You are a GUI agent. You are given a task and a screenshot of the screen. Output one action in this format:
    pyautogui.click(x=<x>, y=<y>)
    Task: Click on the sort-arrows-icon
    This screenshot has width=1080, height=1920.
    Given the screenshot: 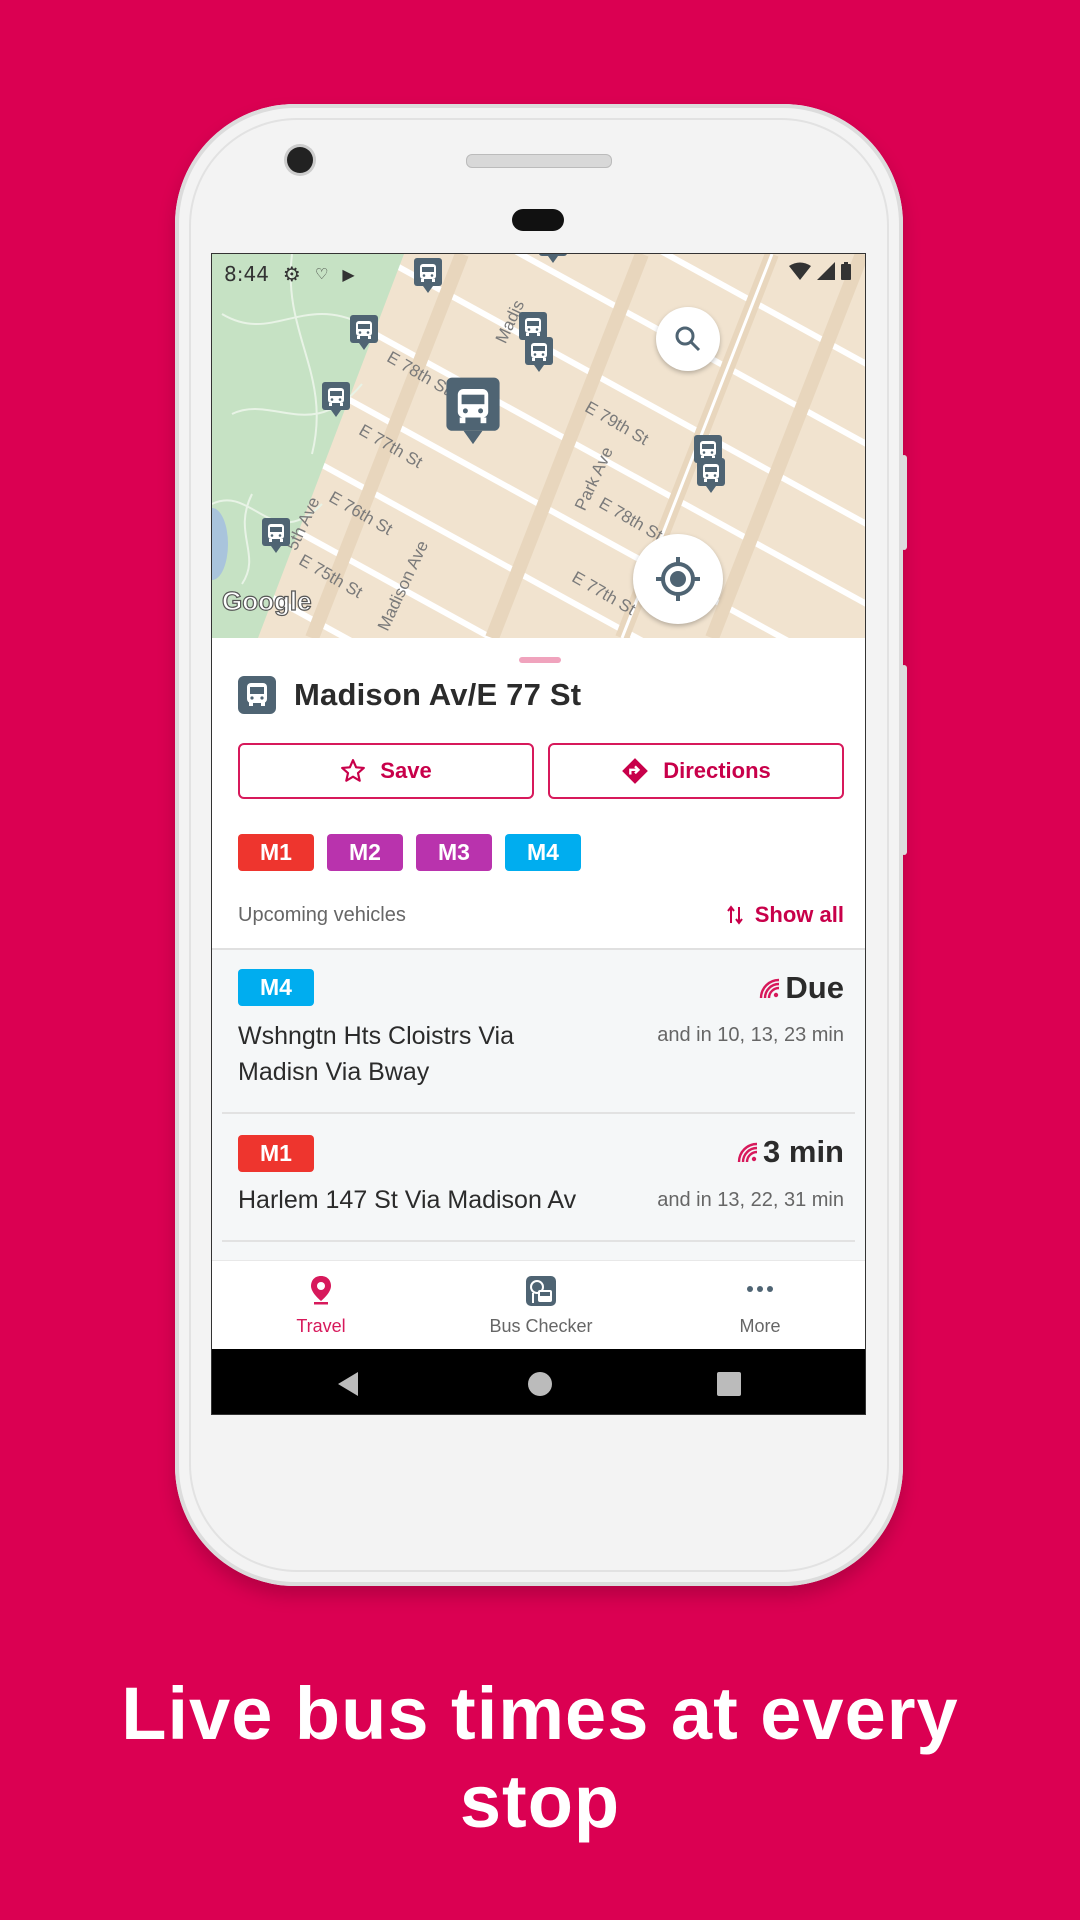 What is the action you would take?
    pyautogui.click(x=734, y=915)
    